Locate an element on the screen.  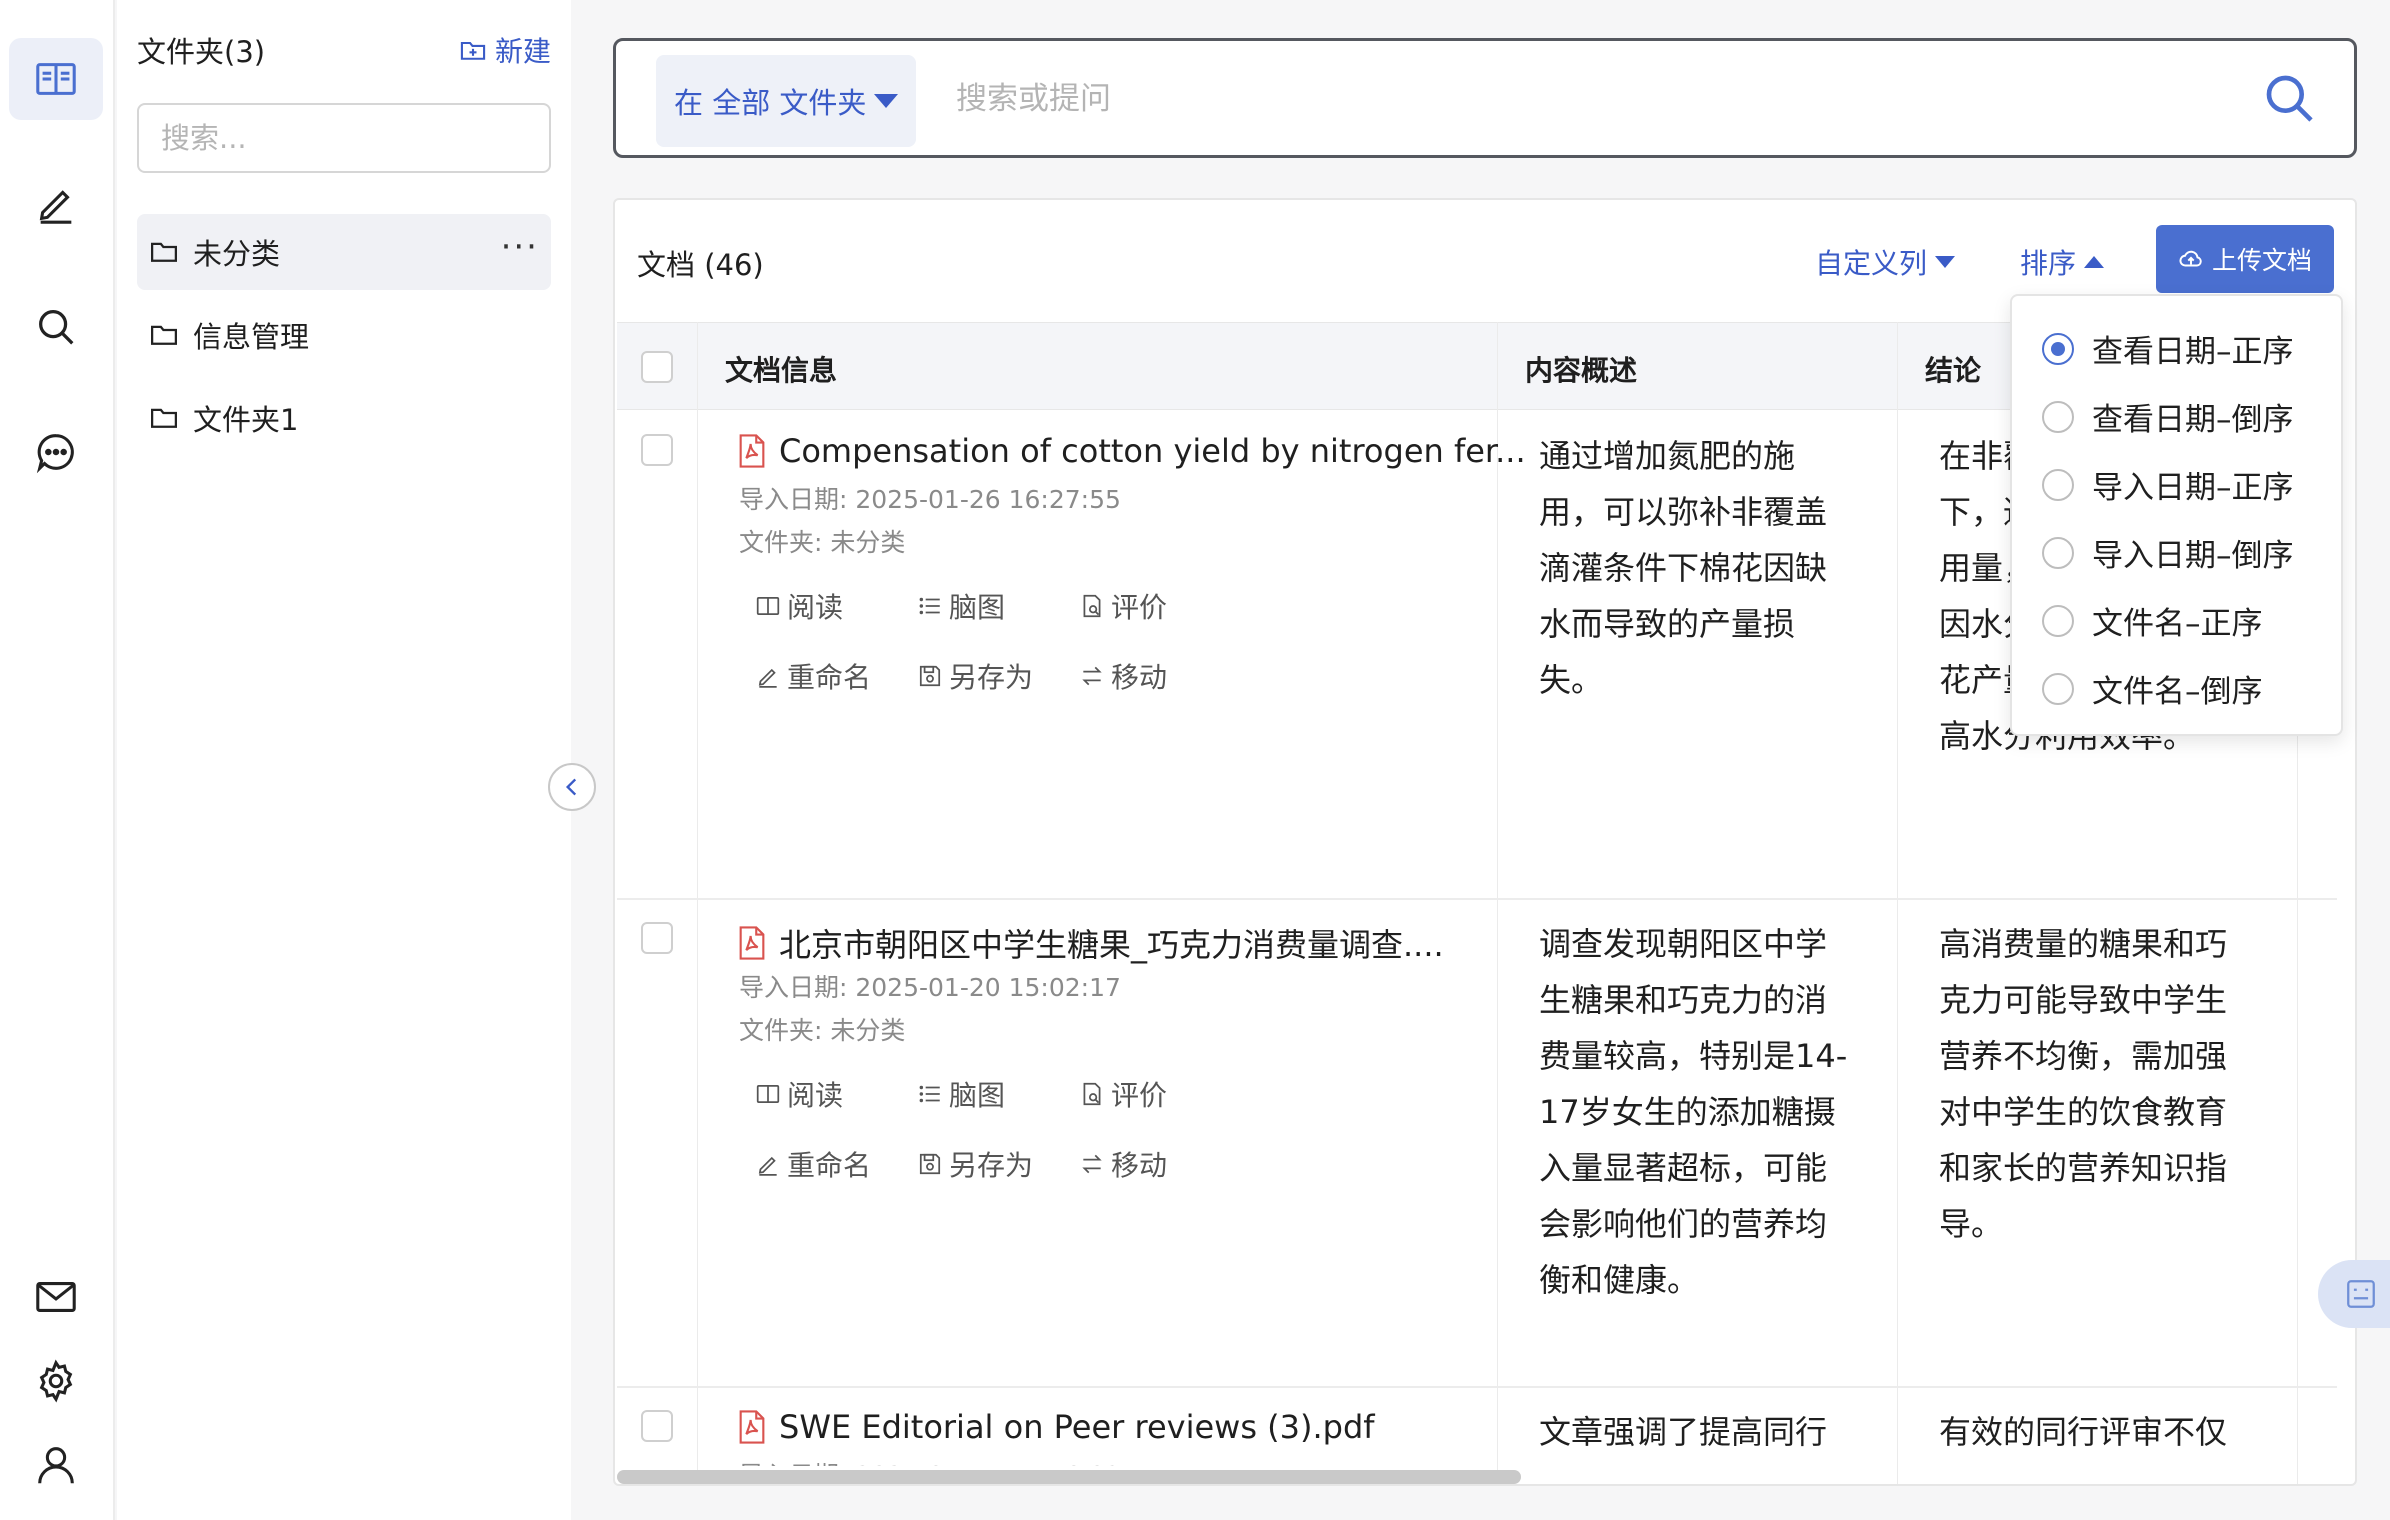
sort-button: 排序 is located at coordinates (2062, 262).